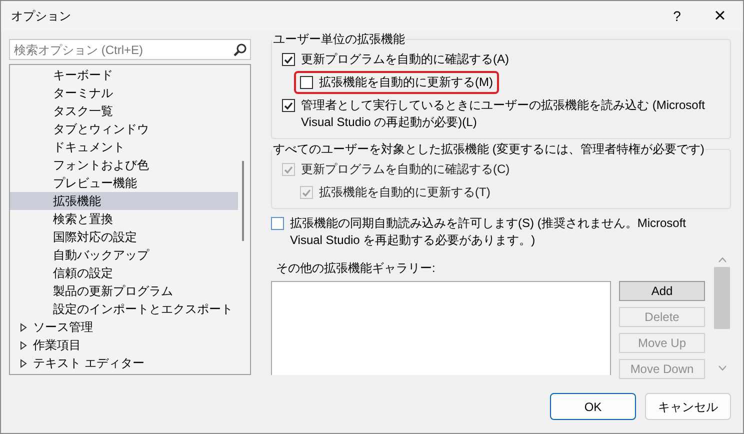 The width and height of the screenshot is (744, 434). I want to click on tree-item: タブとウィンドウ, so click(124, 129).